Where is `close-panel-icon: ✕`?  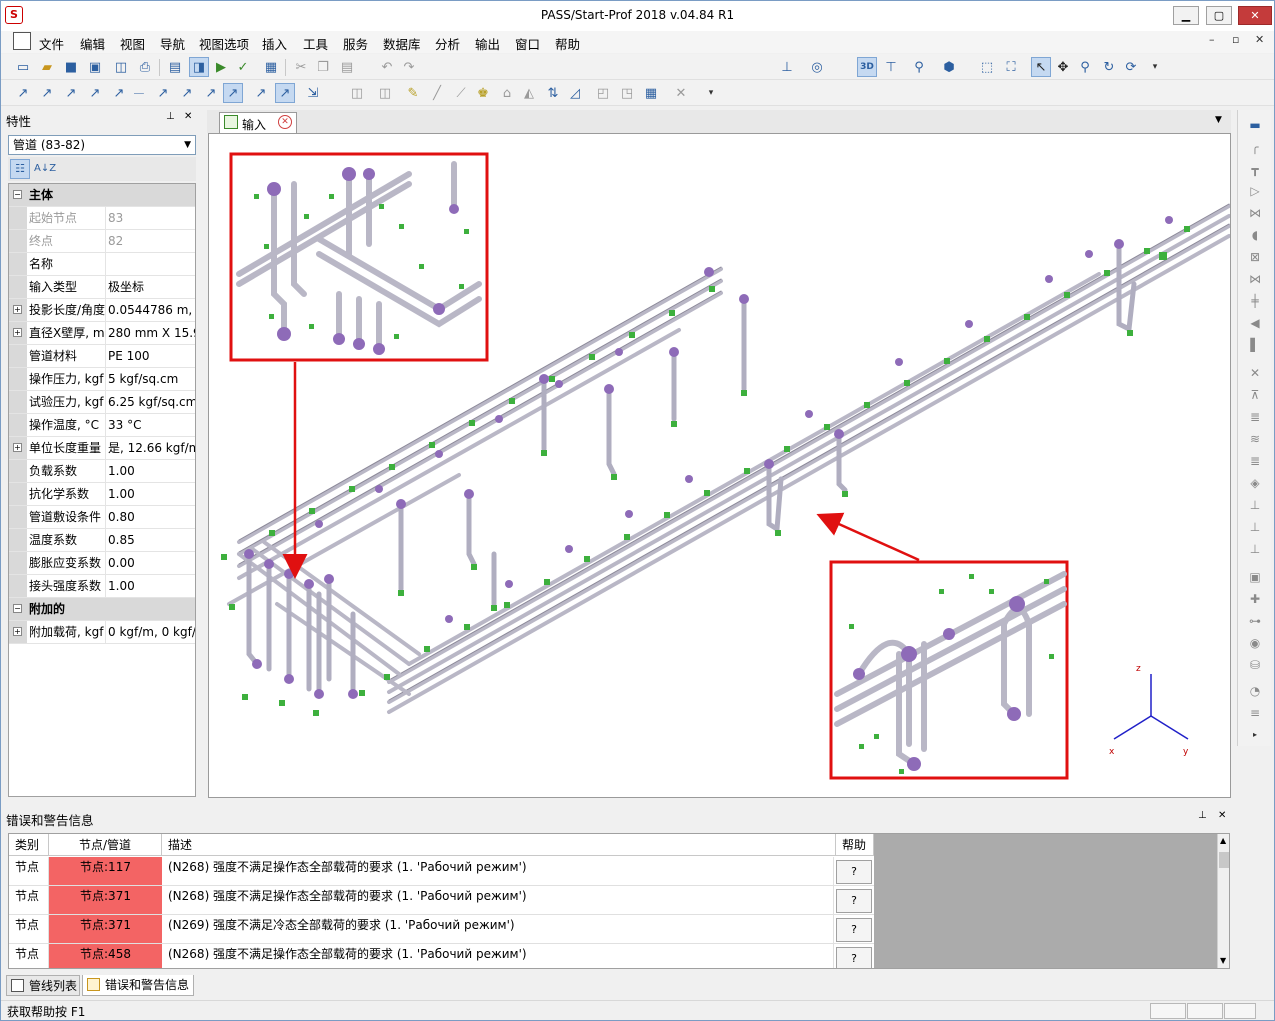 close-panel-icon: ✕ is located at coordinates (188, 116).